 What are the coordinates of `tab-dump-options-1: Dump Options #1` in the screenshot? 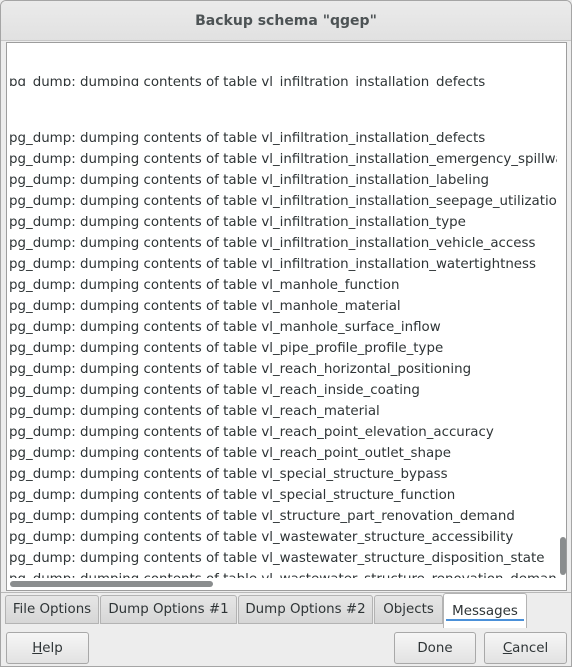 It's located at (168, 609).